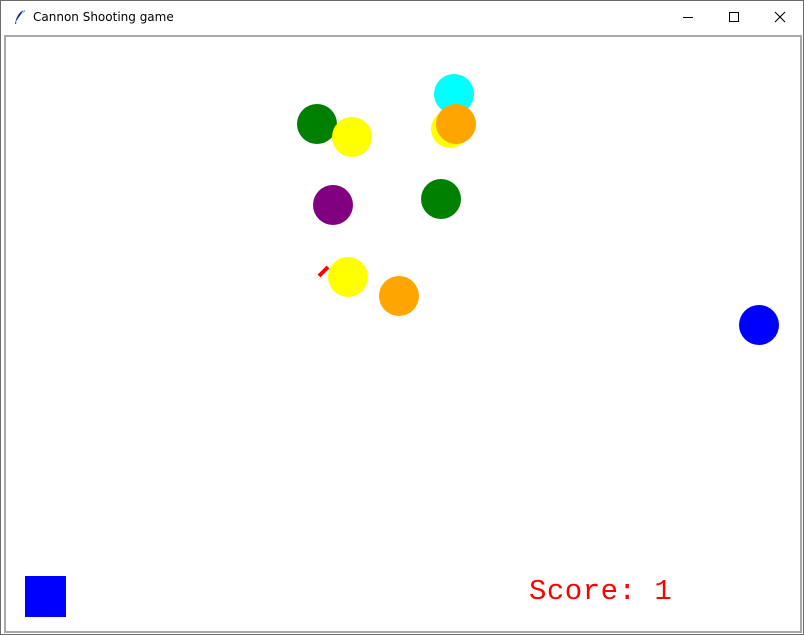 The width and height of the screenshot is (804, 635). I want to click on cannon-gun, so click(323, 271).